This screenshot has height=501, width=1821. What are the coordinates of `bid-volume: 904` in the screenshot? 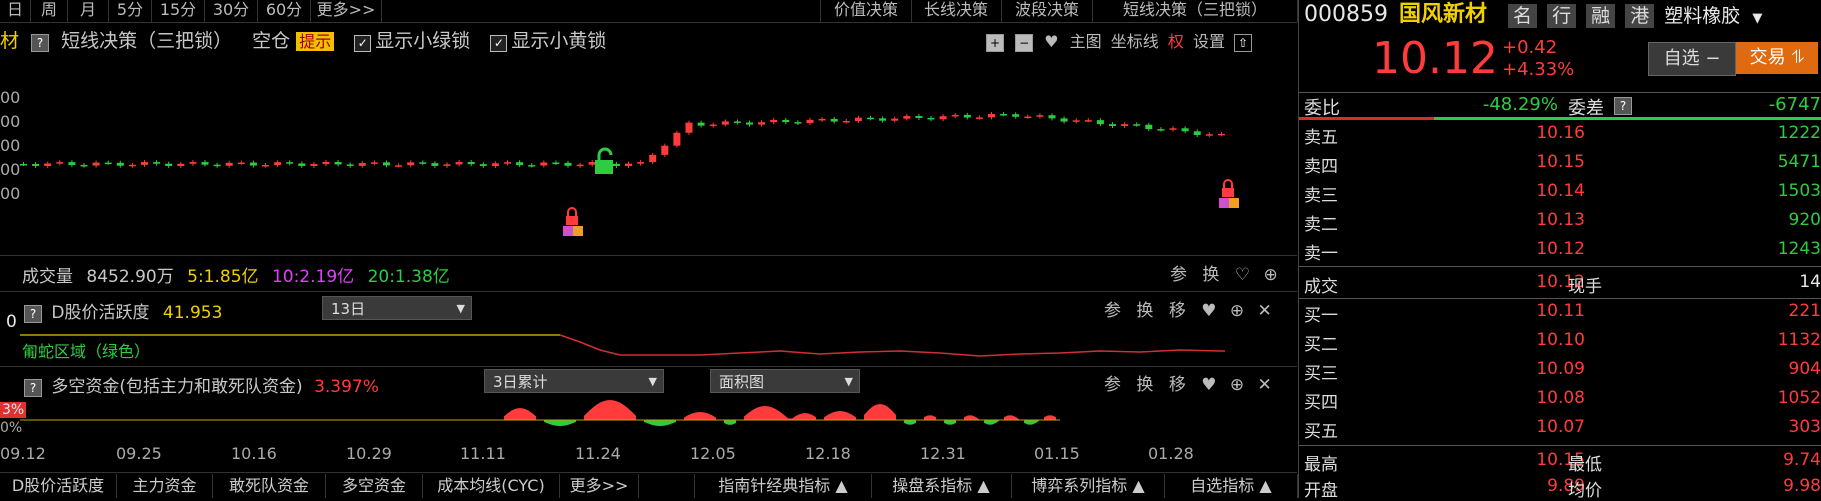 It's located at (1804, 369).